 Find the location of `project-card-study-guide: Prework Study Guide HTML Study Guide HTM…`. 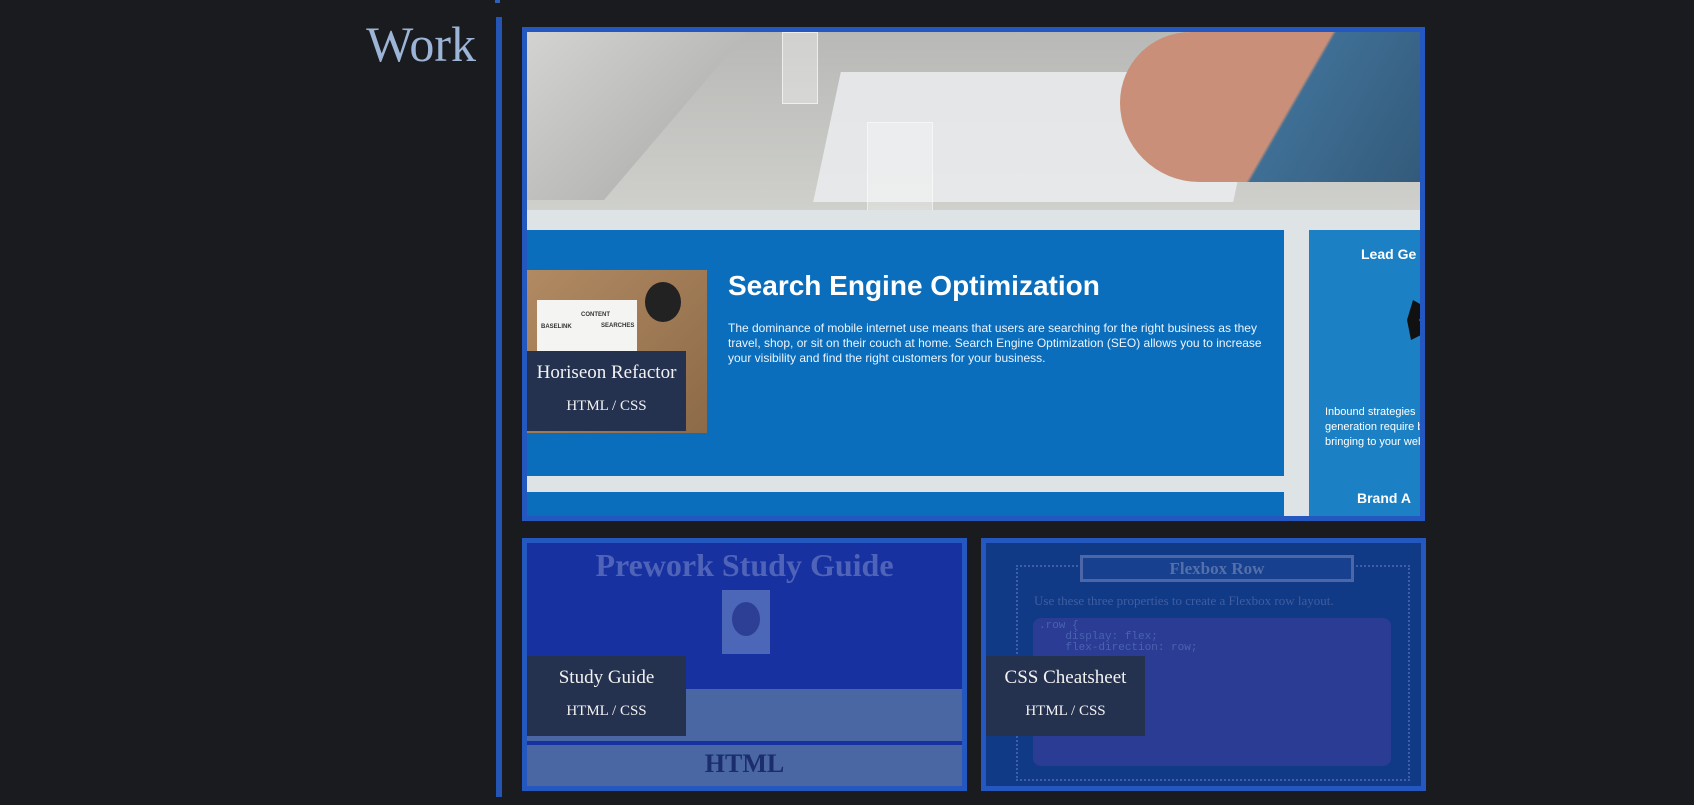

project-card-study-guide: Prework Study Guide HTML Study Guide HTM… is located at coordinates (744, 664).